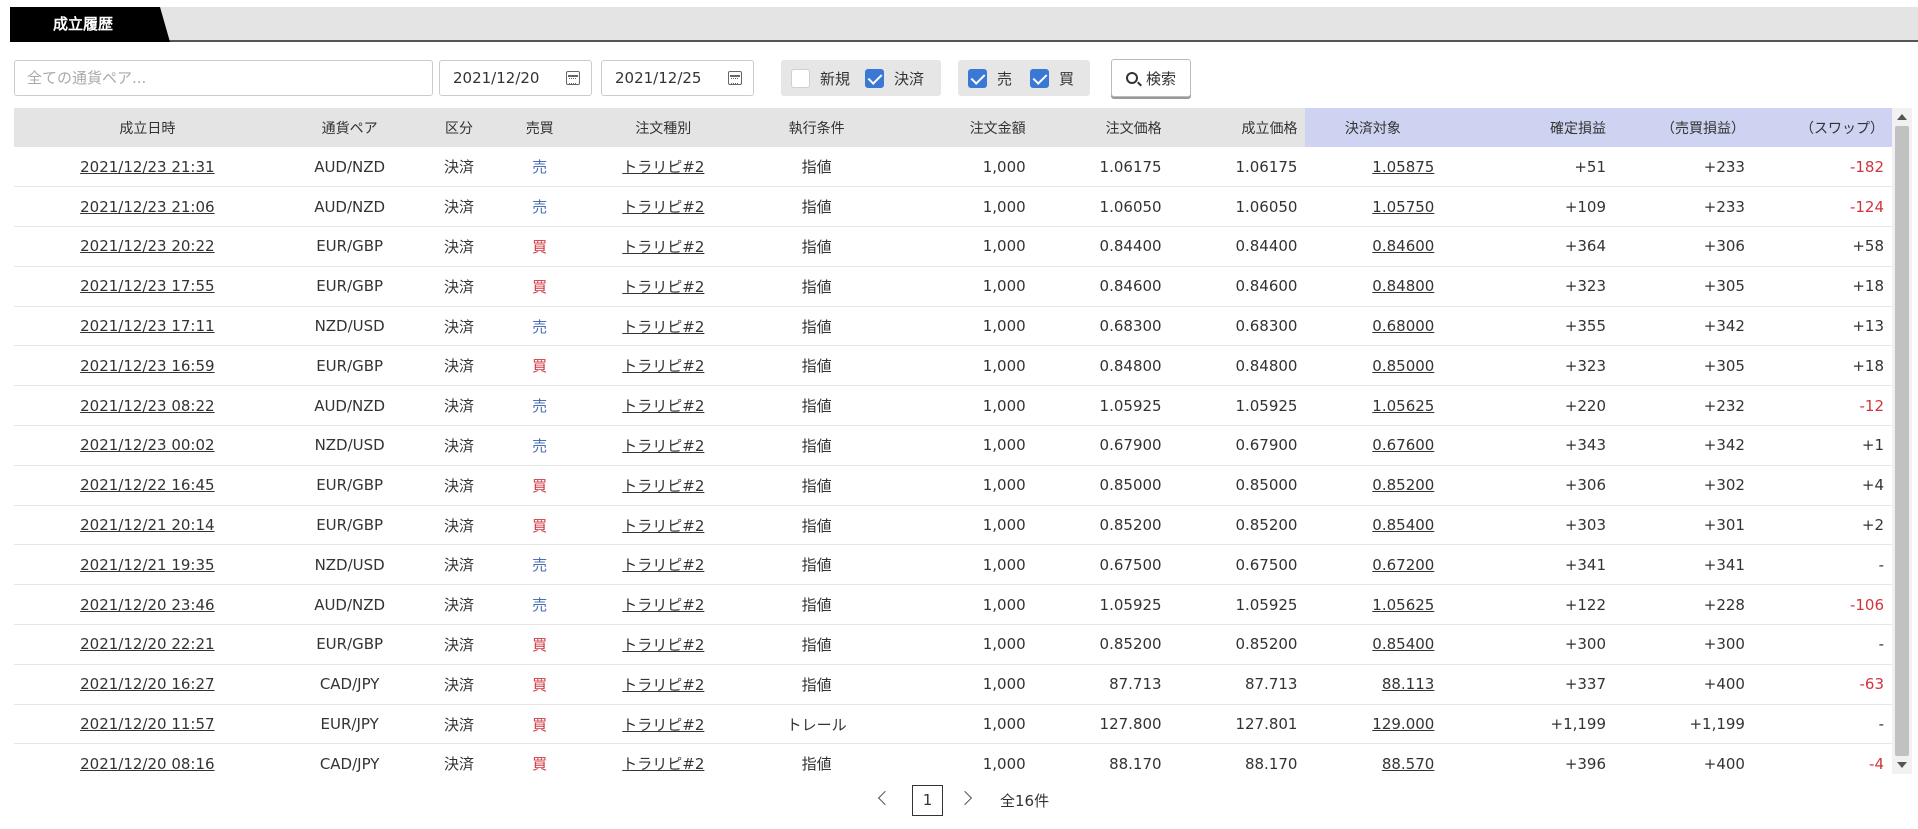 This screenshot has height=829, width=1918. I want to click on checkbox-buy-label: 買, so click(1067, 78).